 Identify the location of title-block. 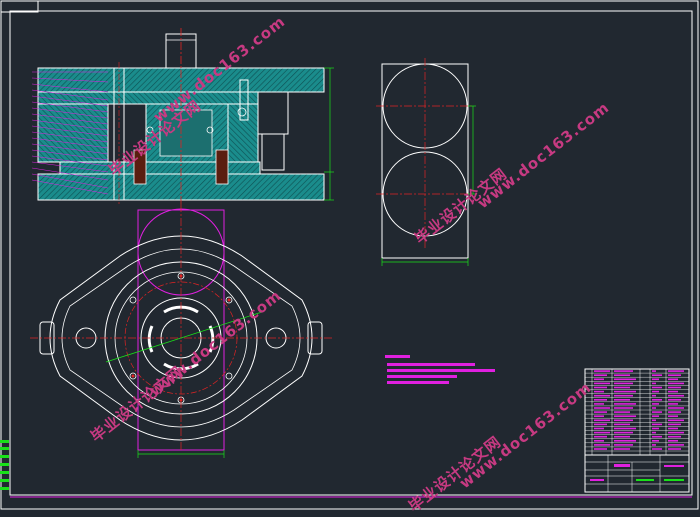
(637, 473).